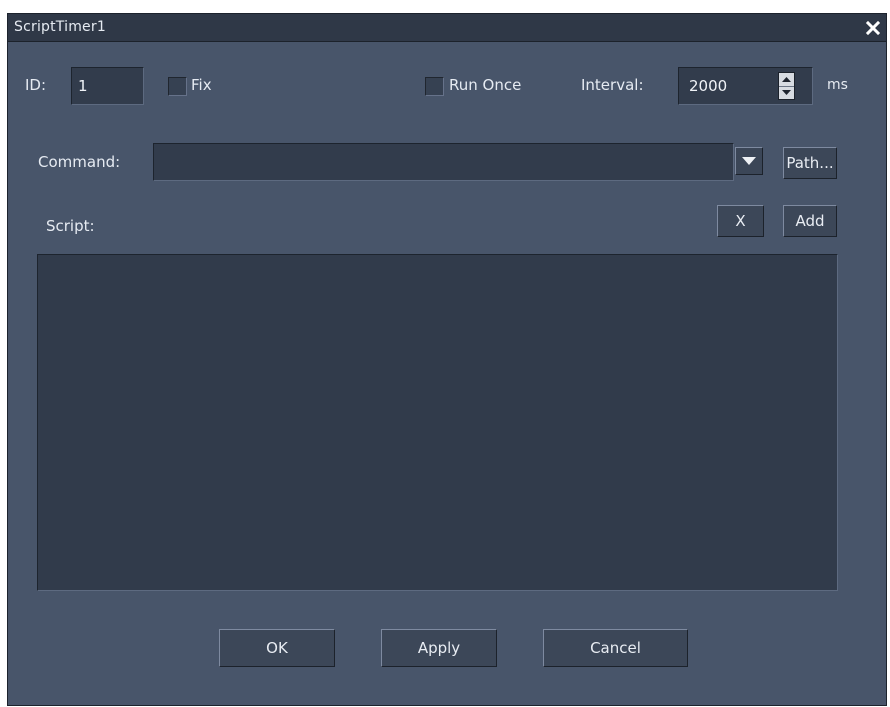 This screenshot has height=707, width=890. I want to click on apply-button: Apply, so click(439, 648).